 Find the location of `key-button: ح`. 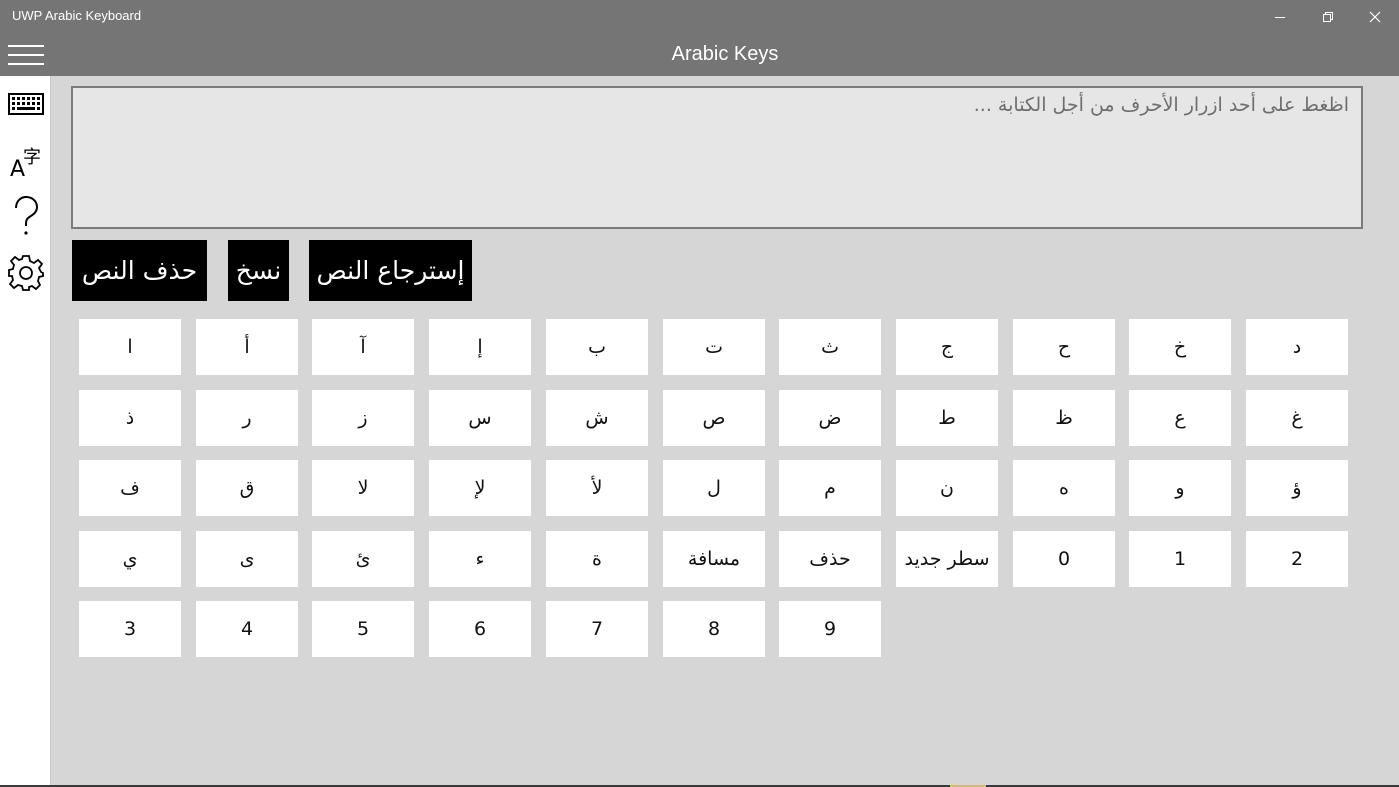

key-button: ح is located at coordinates (1064, 347).